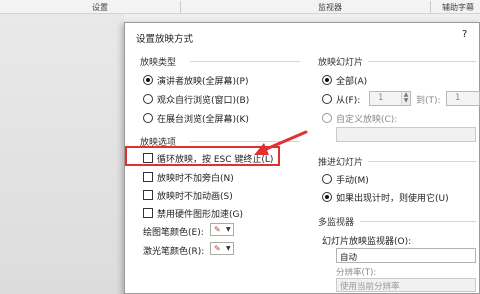 This screenshot has width=480, height=294. Describe the element at coordinates (281, 142) in the screenshot. I see `annotation-arrow` at that location.